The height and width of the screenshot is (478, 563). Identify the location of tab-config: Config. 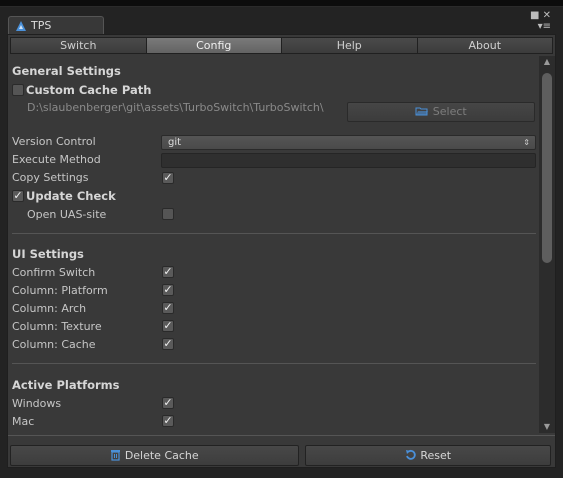
(214, 45).